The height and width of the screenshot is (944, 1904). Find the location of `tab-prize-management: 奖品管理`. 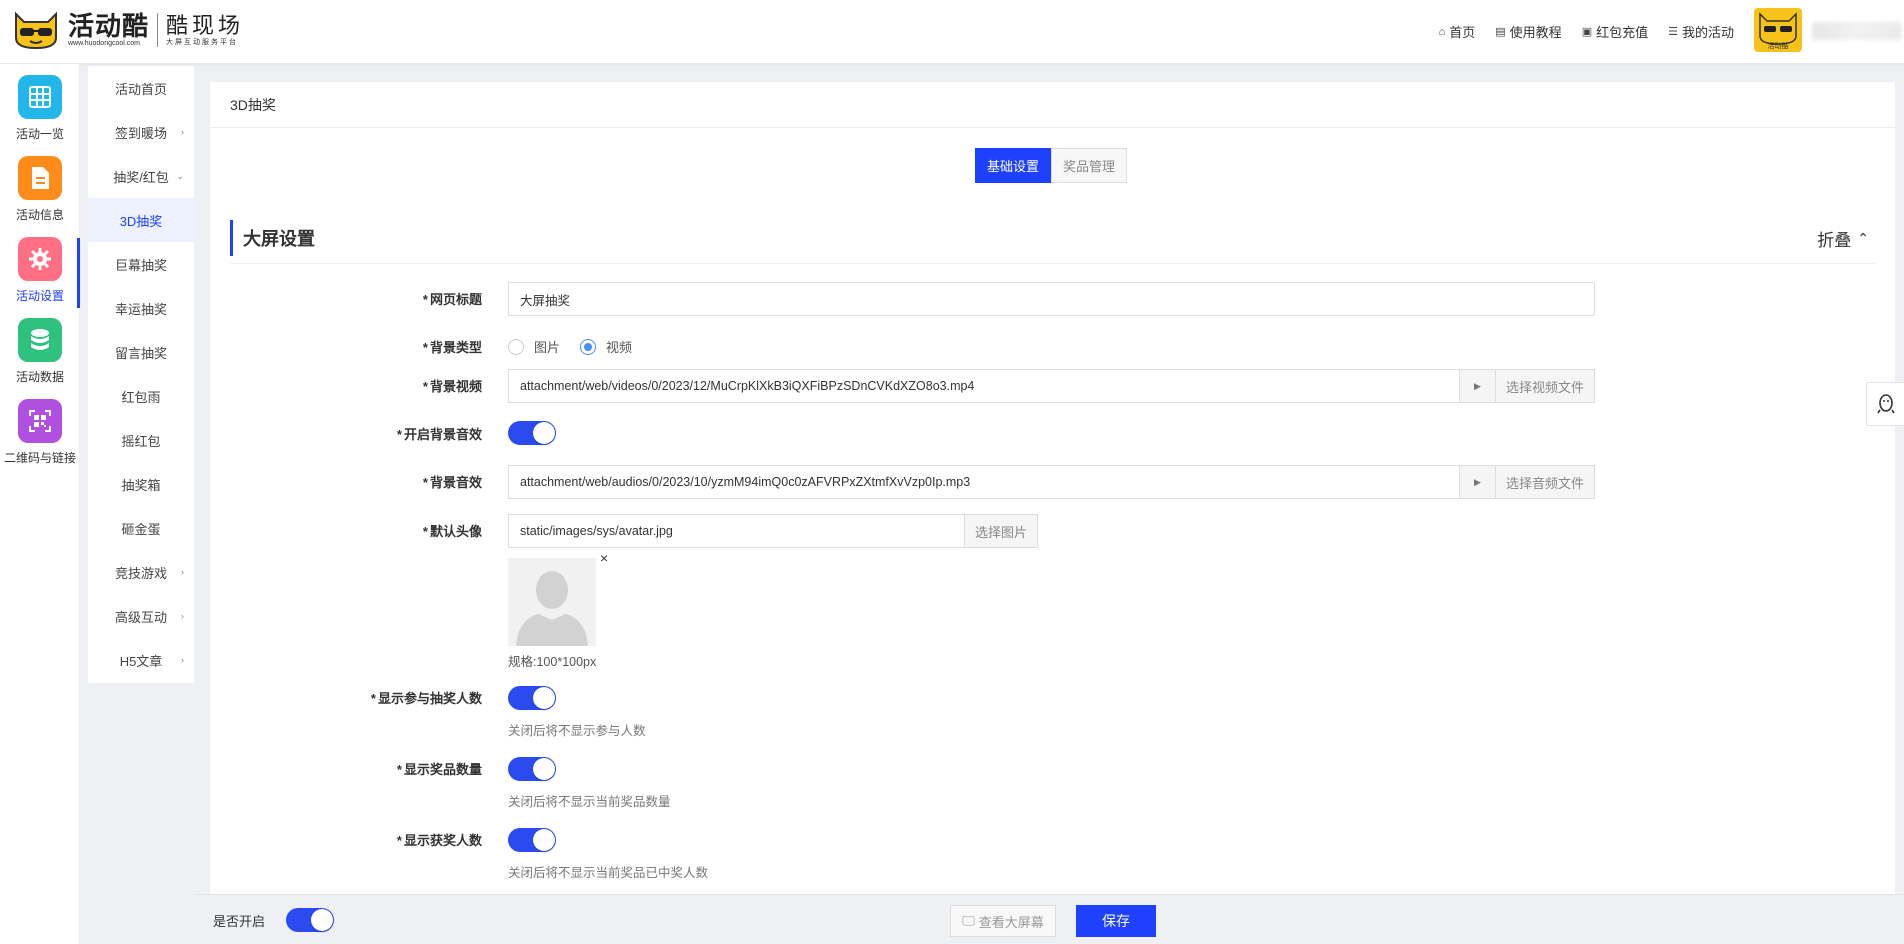

tab-prize-management: 奖品管理 is located at coordinates (1089, 165).